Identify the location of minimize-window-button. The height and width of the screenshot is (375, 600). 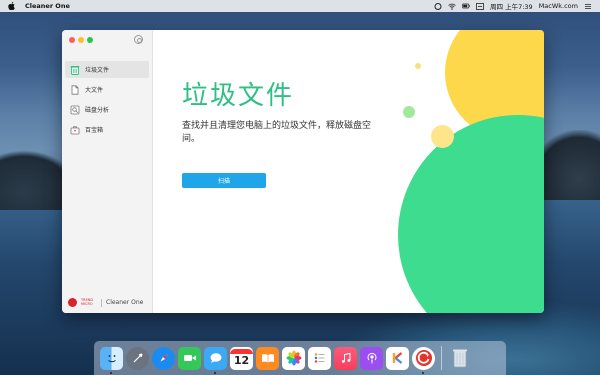
(81, 40).